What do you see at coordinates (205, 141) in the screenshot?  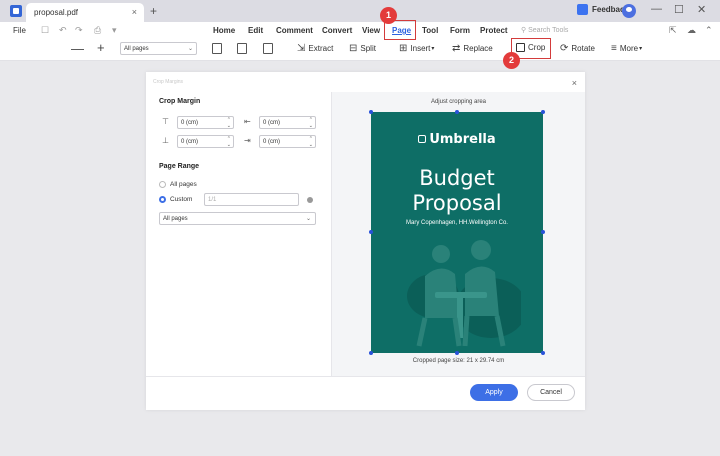 I see `margin-bottom-input: 0 (cm) ⌃ ⌄` at bounding box center [205, 141].